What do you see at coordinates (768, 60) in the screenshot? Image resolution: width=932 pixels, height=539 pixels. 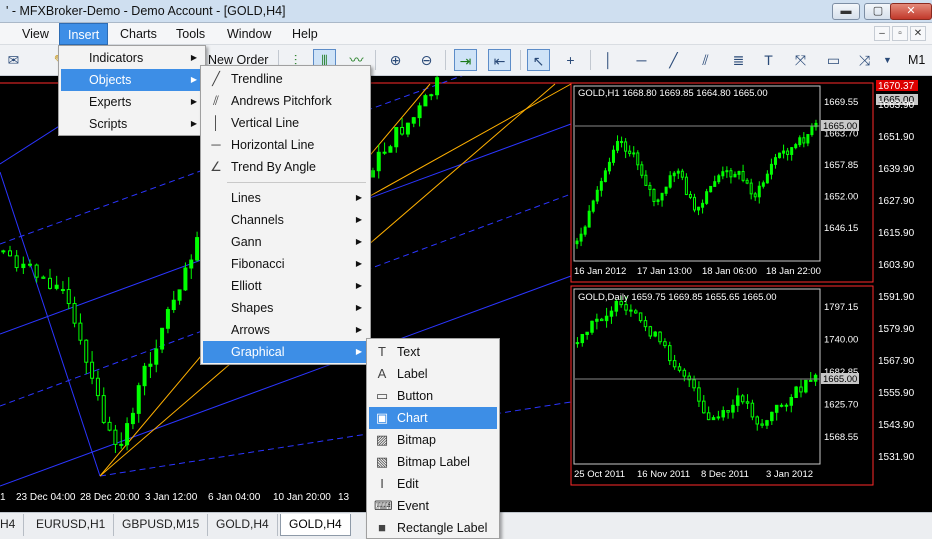 I see `text-tool-icon: T` at bounding box center [768, 60].